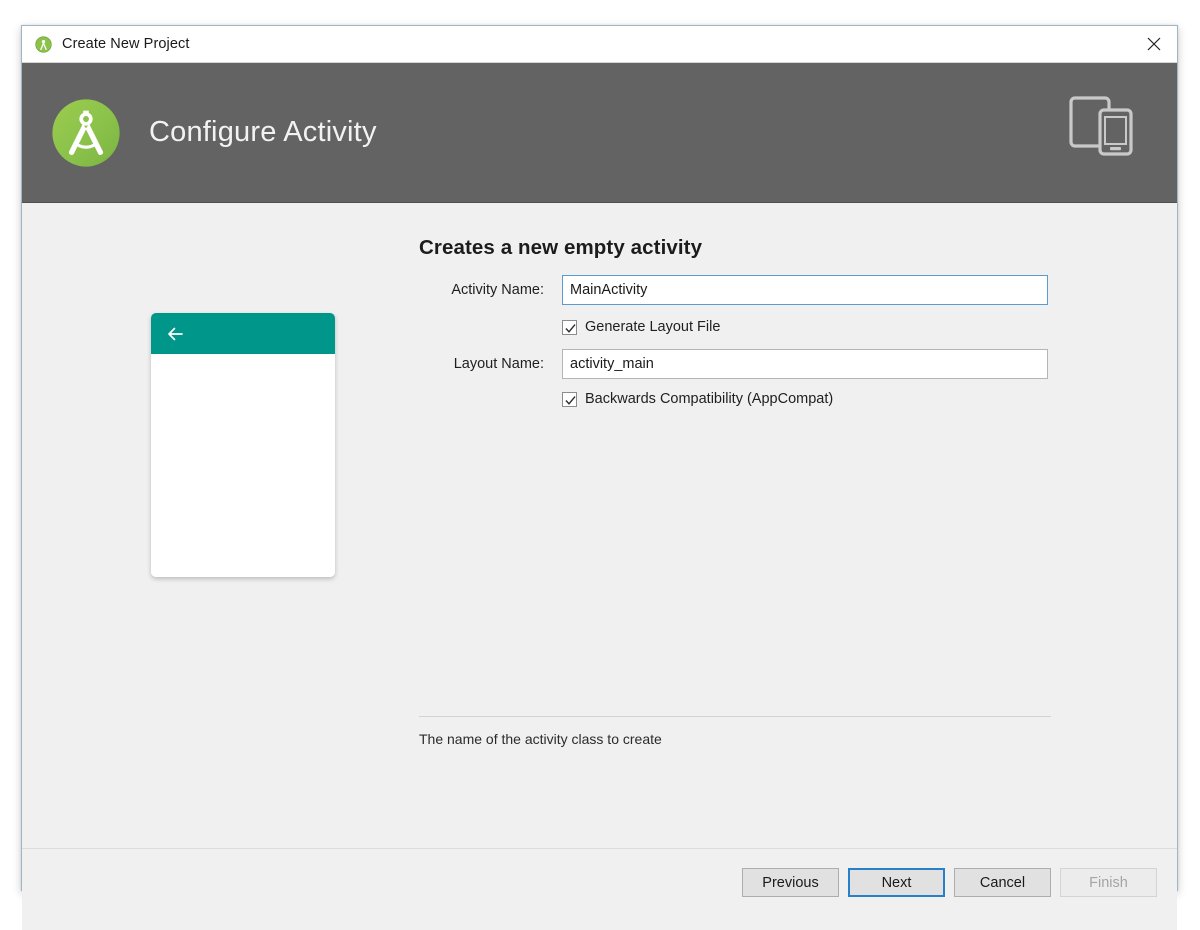 This screenshot has width=1200, height=930. I want to click on generate-layout-file-checkbox, so click(569, 327).